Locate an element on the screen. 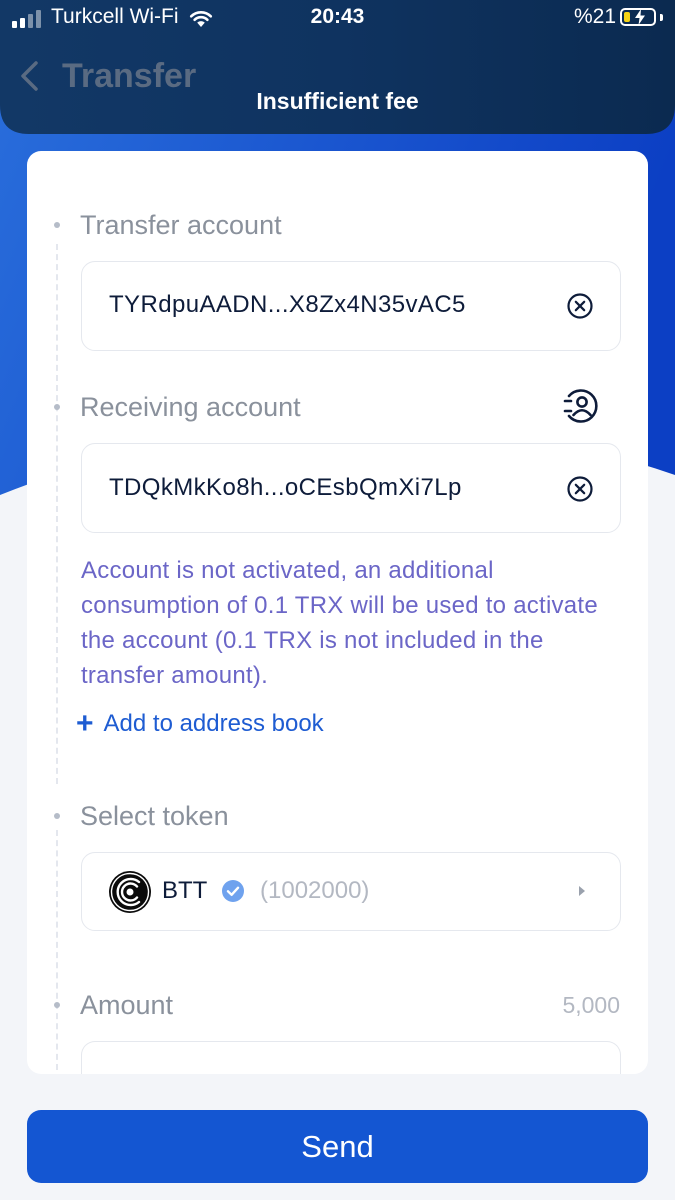  token-selector: BTT (1002000) is located at coordinates (351, 891).